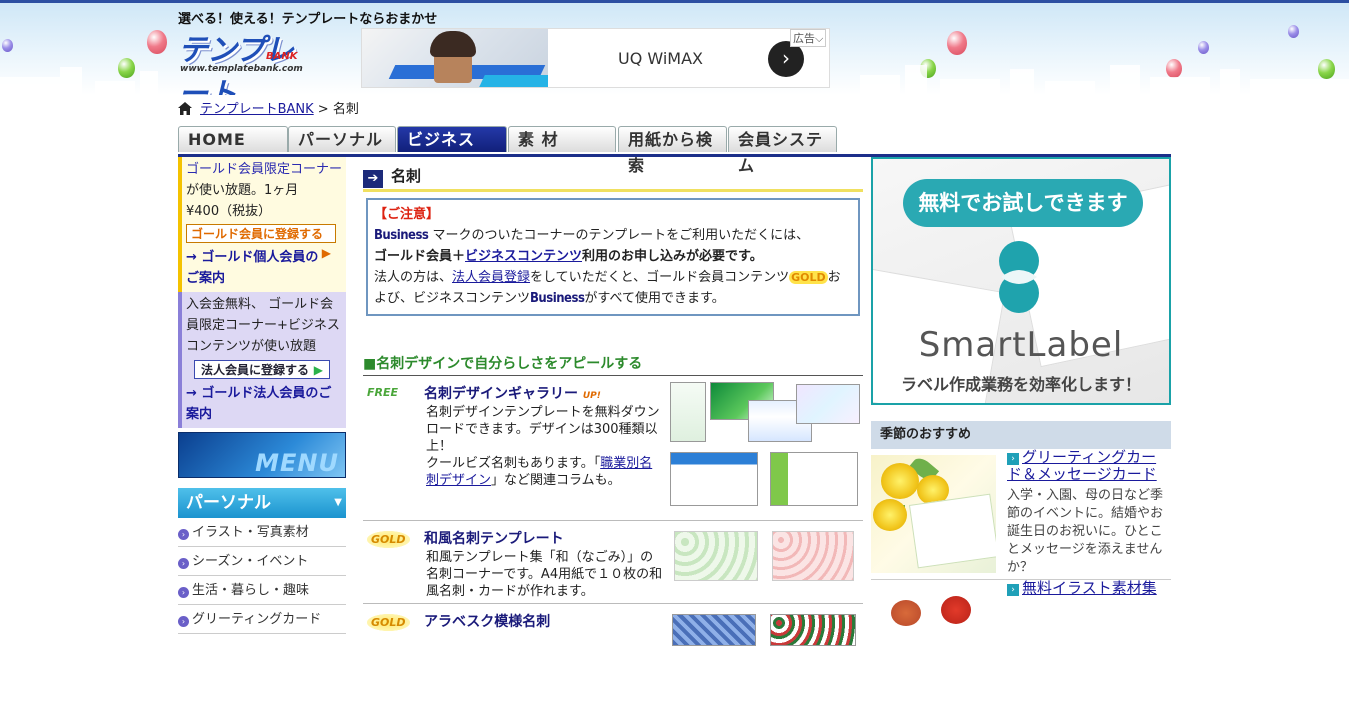 The height and width of the screenshot is (710, 1349). What do you see at coordinates (1021, 645) in the screenshot?
I see `season-item: › 無料イラスト素材集` at bounding box center [1021, 645].